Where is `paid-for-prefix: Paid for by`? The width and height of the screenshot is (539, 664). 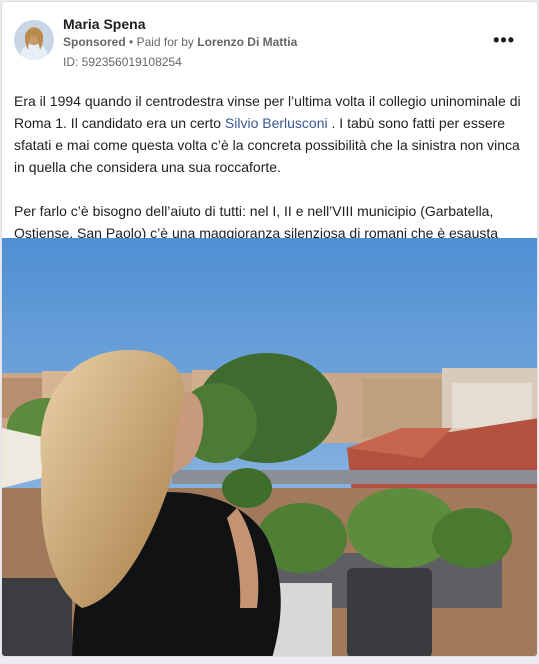
paid-for-prefix: Paid for by is located at coordinates (165, 42).